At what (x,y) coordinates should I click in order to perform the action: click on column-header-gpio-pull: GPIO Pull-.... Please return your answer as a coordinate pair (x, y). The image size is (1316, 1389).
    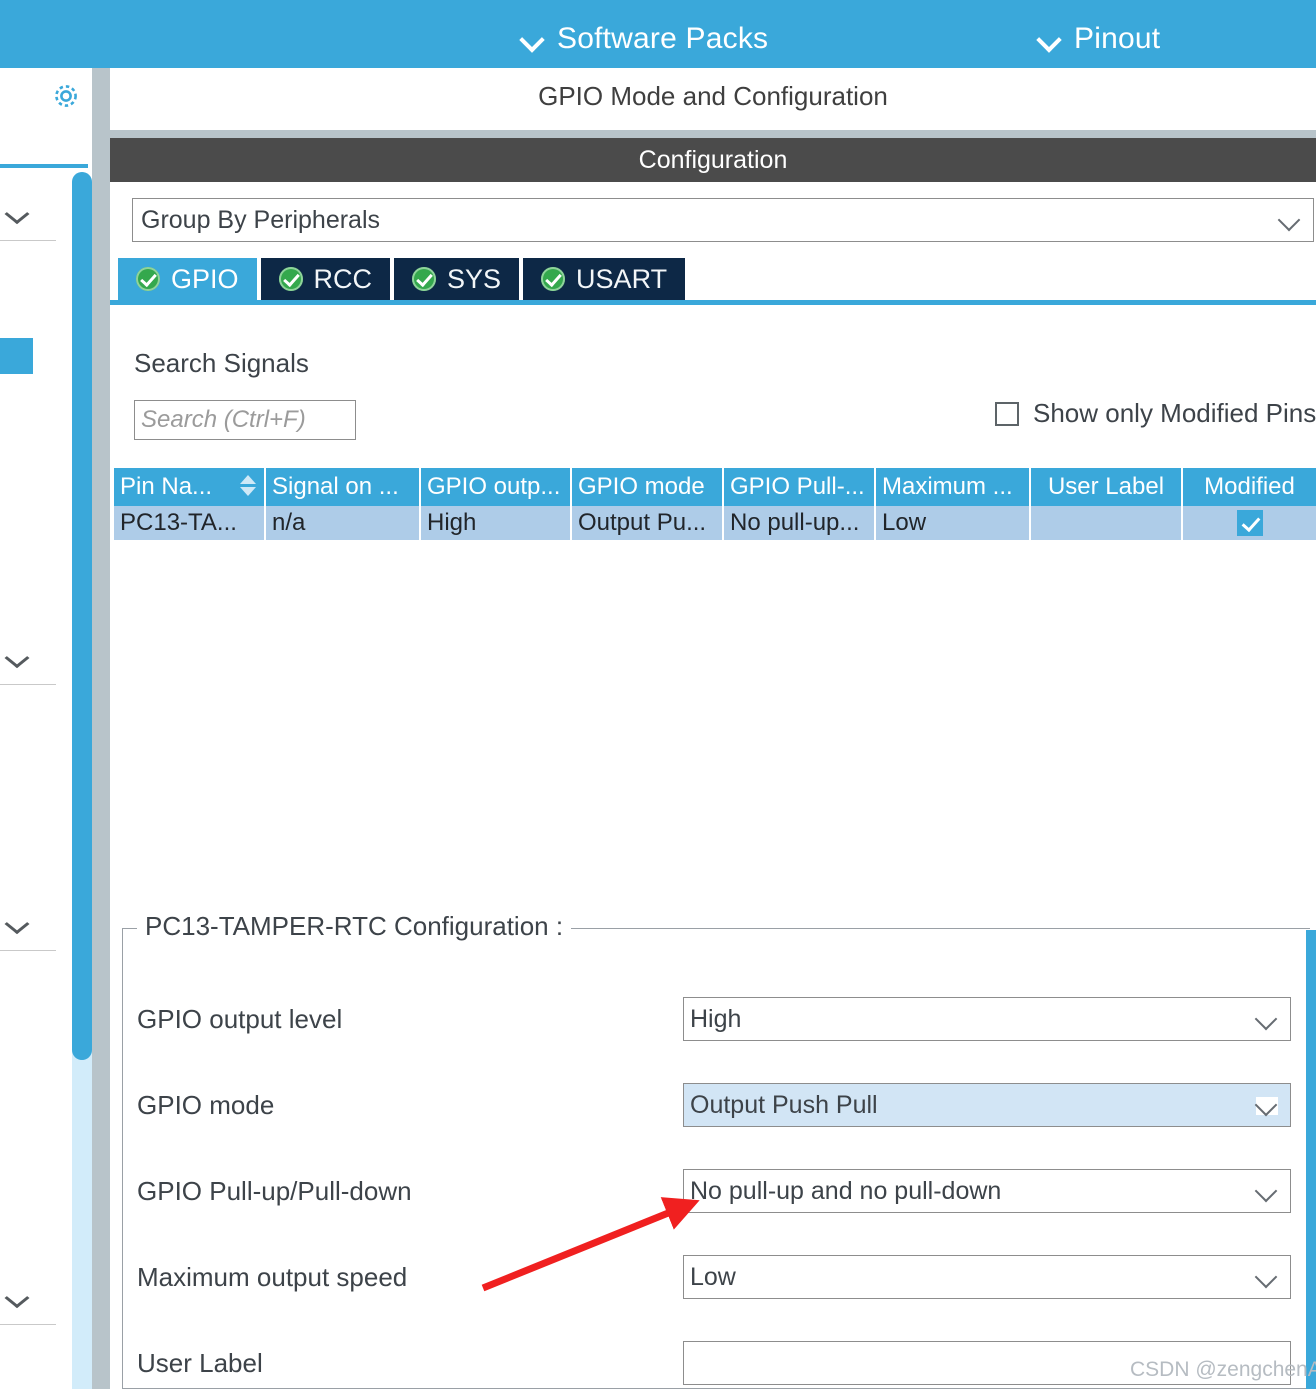
    Looking at the image, I should click on (800, 487).